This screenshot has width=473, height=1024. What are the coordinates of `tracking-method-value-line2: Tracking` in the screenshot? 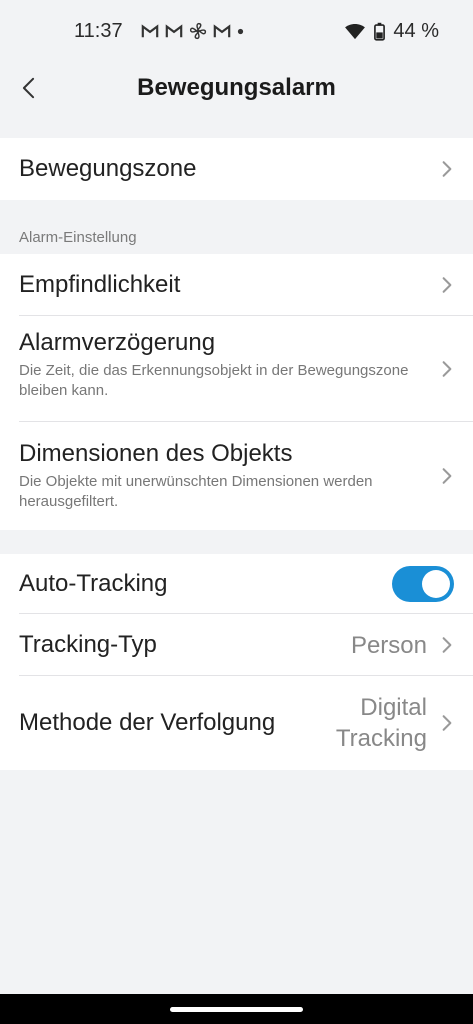 It's located at (381, 738).